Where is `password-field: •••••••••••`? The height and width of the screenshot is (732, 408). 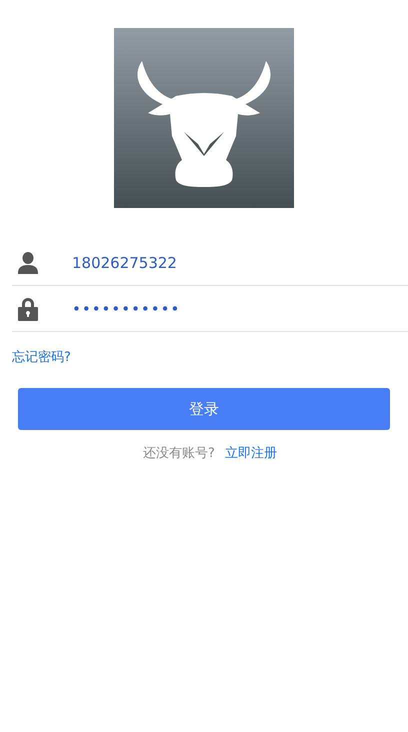 password-field: ••••••••••• is located at coordinates (240, 309).